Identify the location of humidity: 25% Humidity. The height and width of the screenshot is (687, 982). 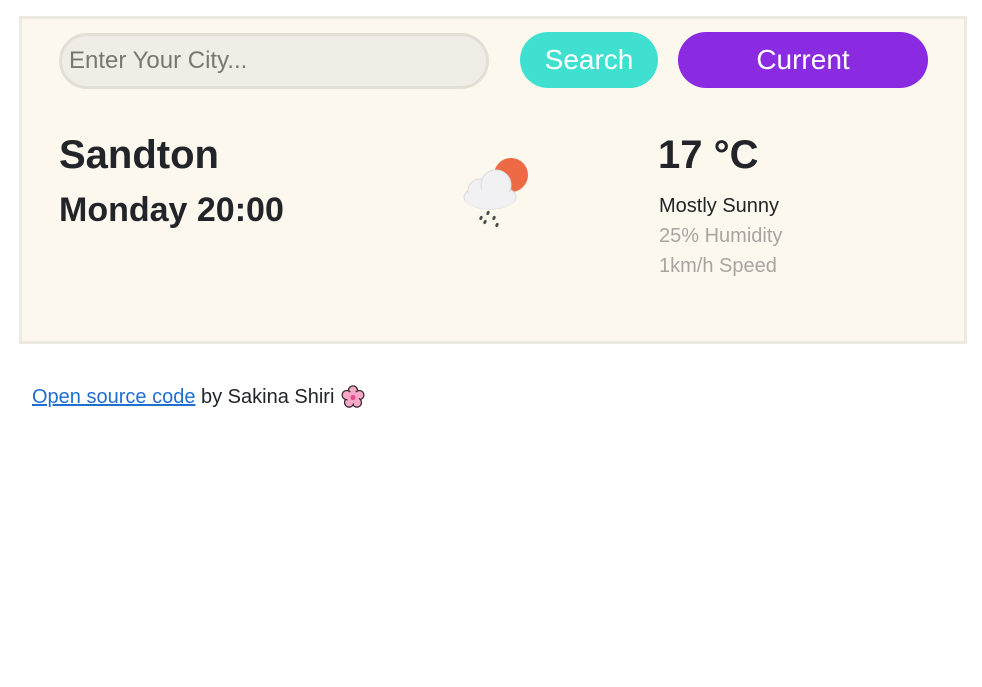
(721, 236).